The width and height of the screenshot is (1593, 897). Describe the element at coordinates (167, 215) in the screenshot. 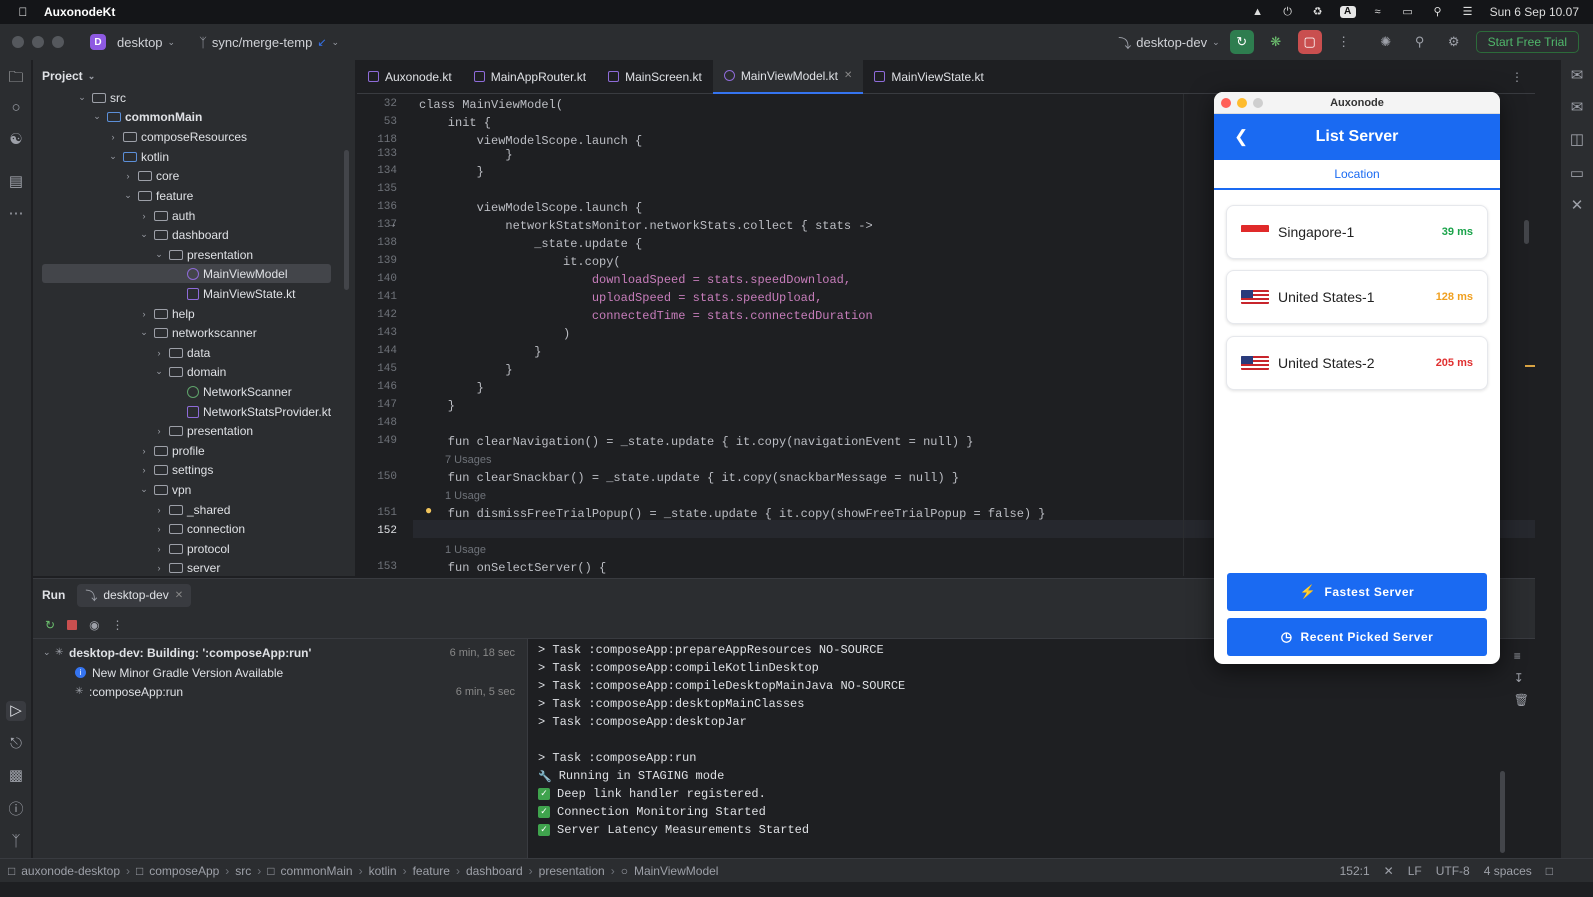

I see `tree-item-auth: › auth` at that location.